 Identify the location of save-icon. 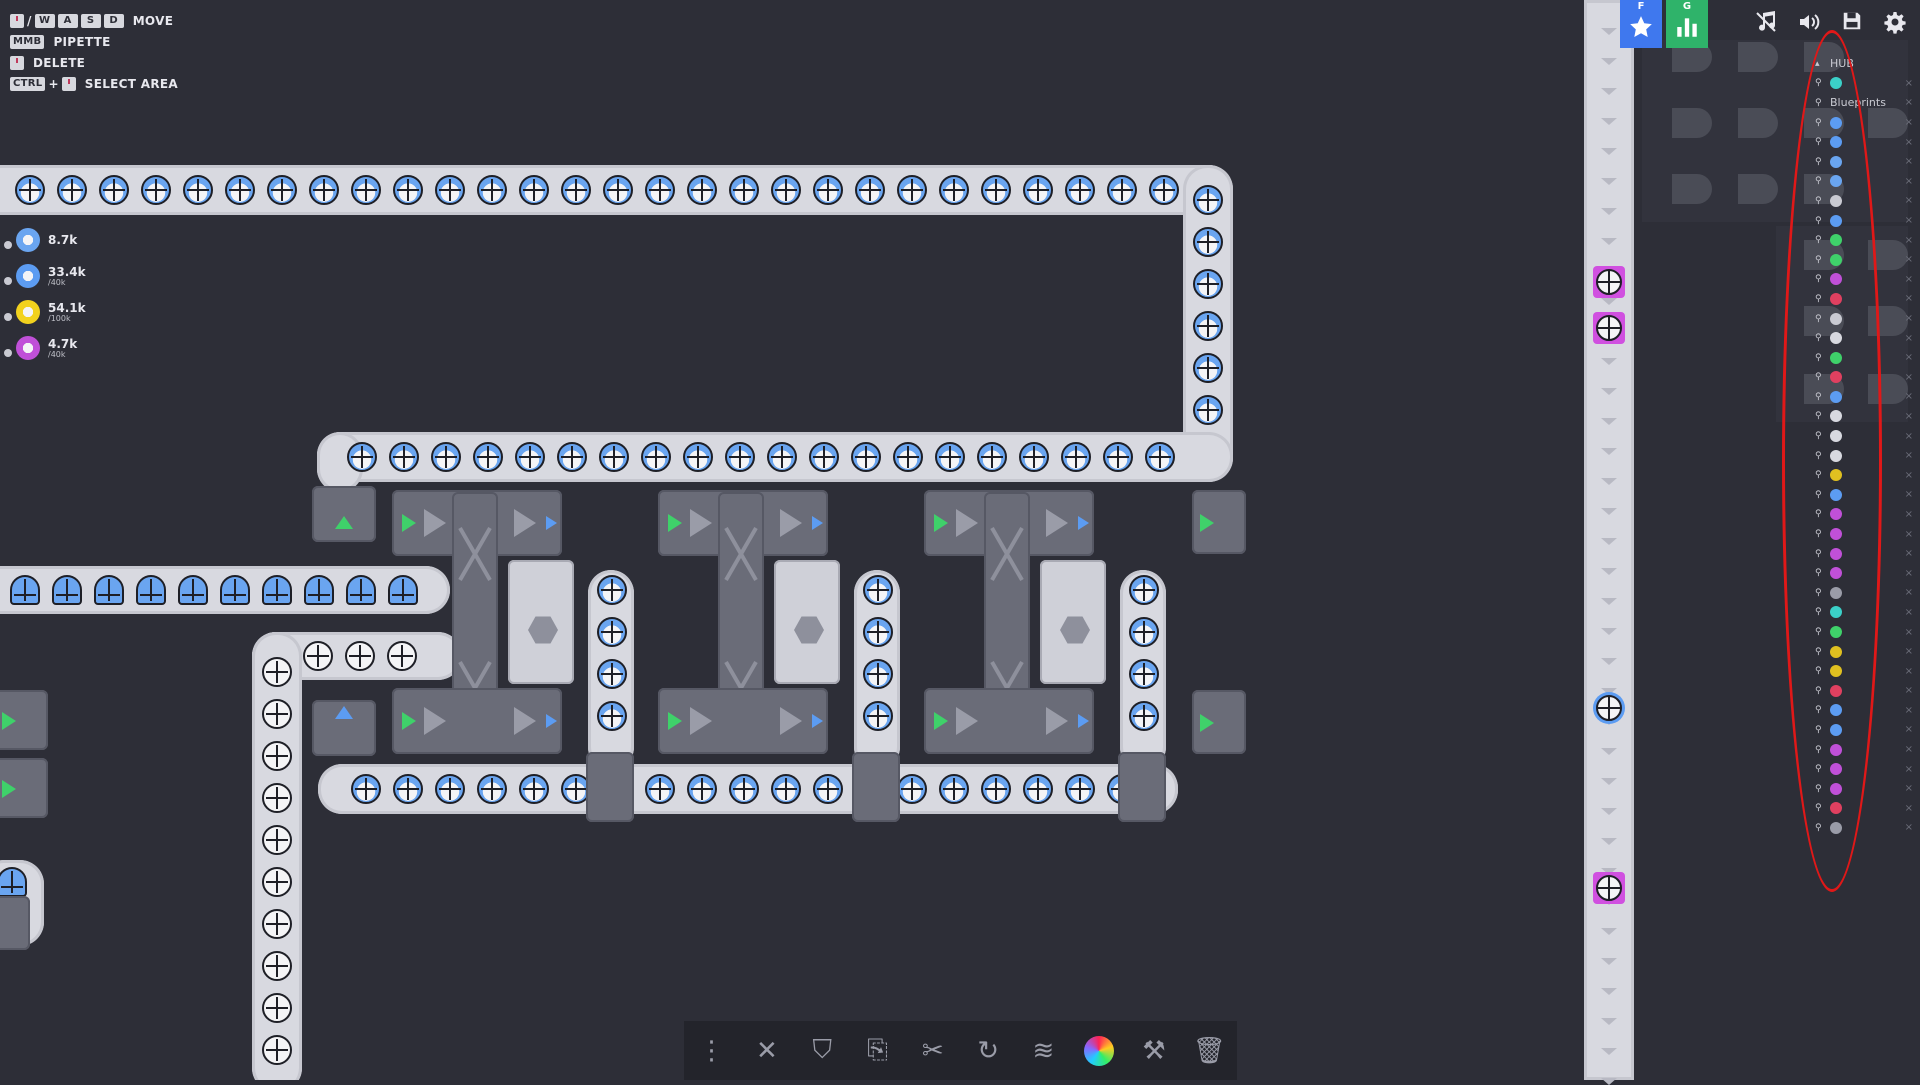
(1852, 25).